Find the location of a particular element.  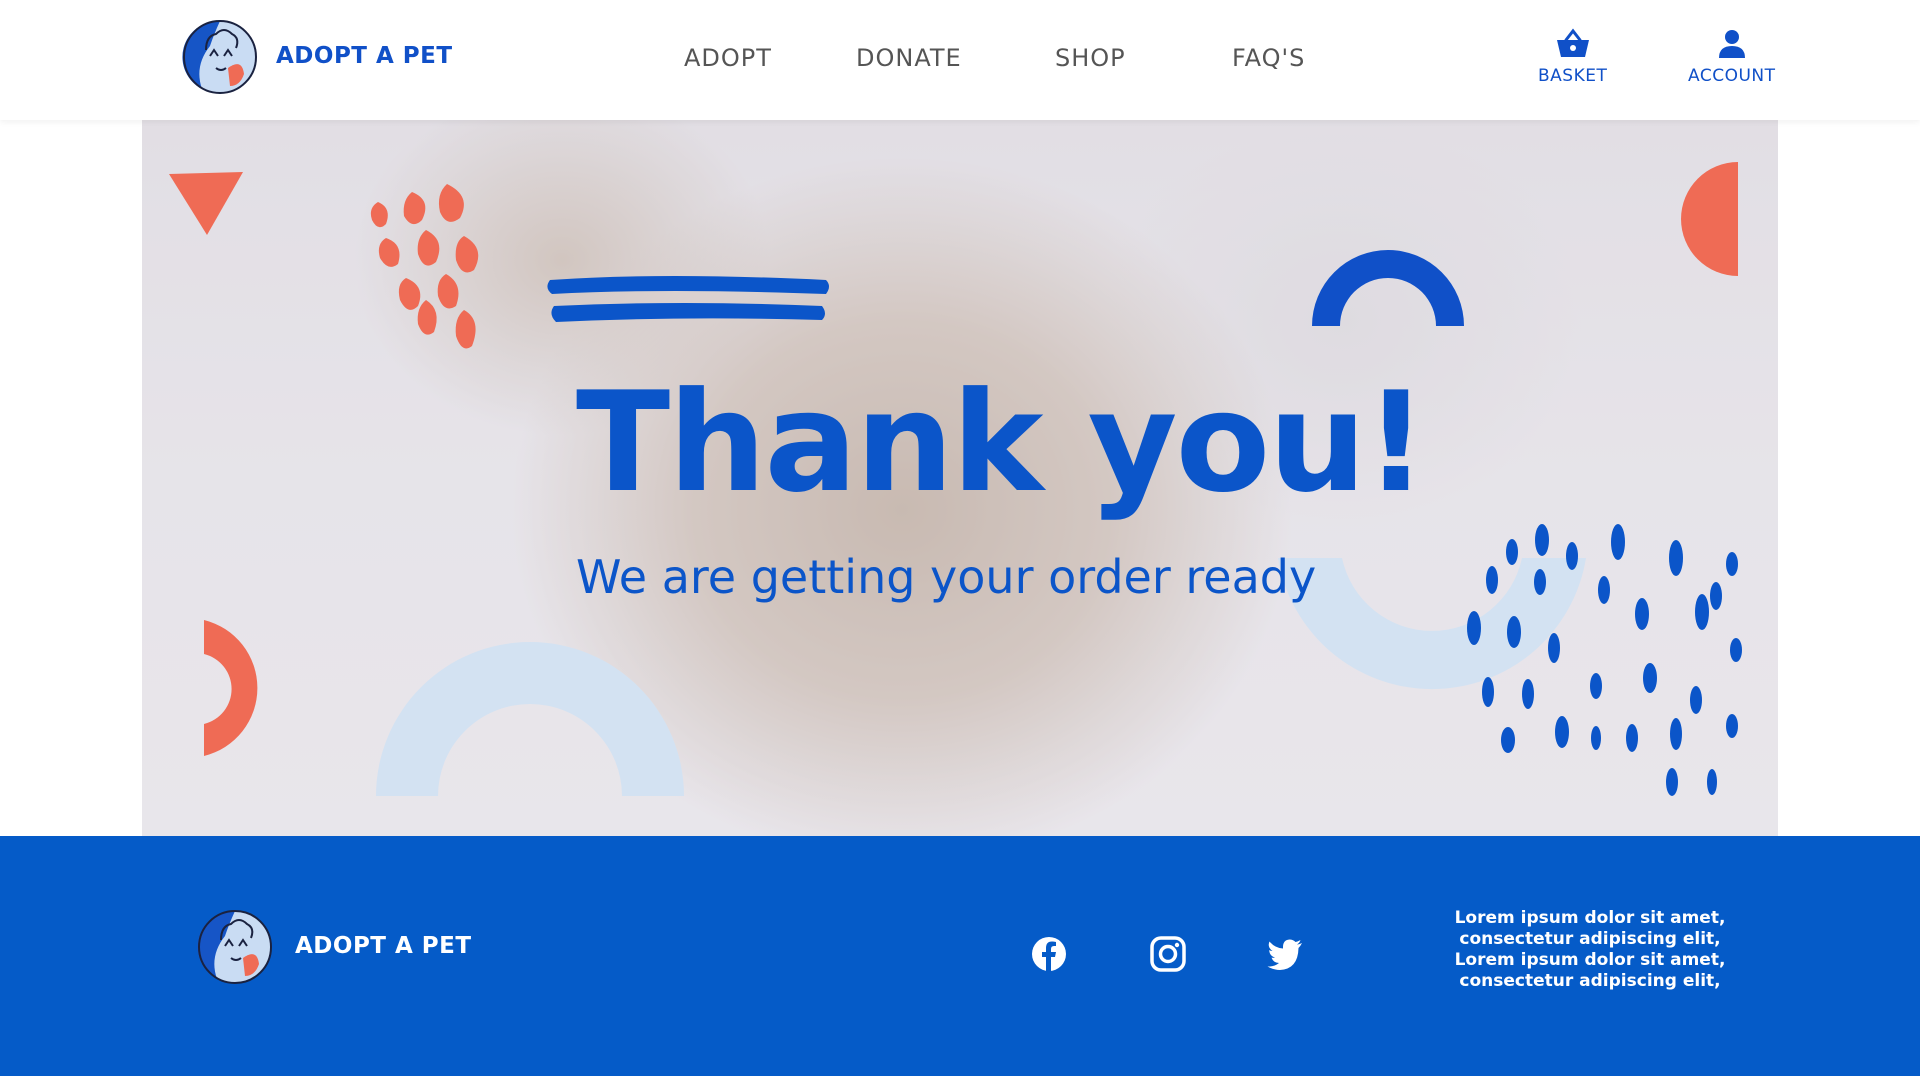

account-button: ACCOUNT is located at coordinates (1732, 57).